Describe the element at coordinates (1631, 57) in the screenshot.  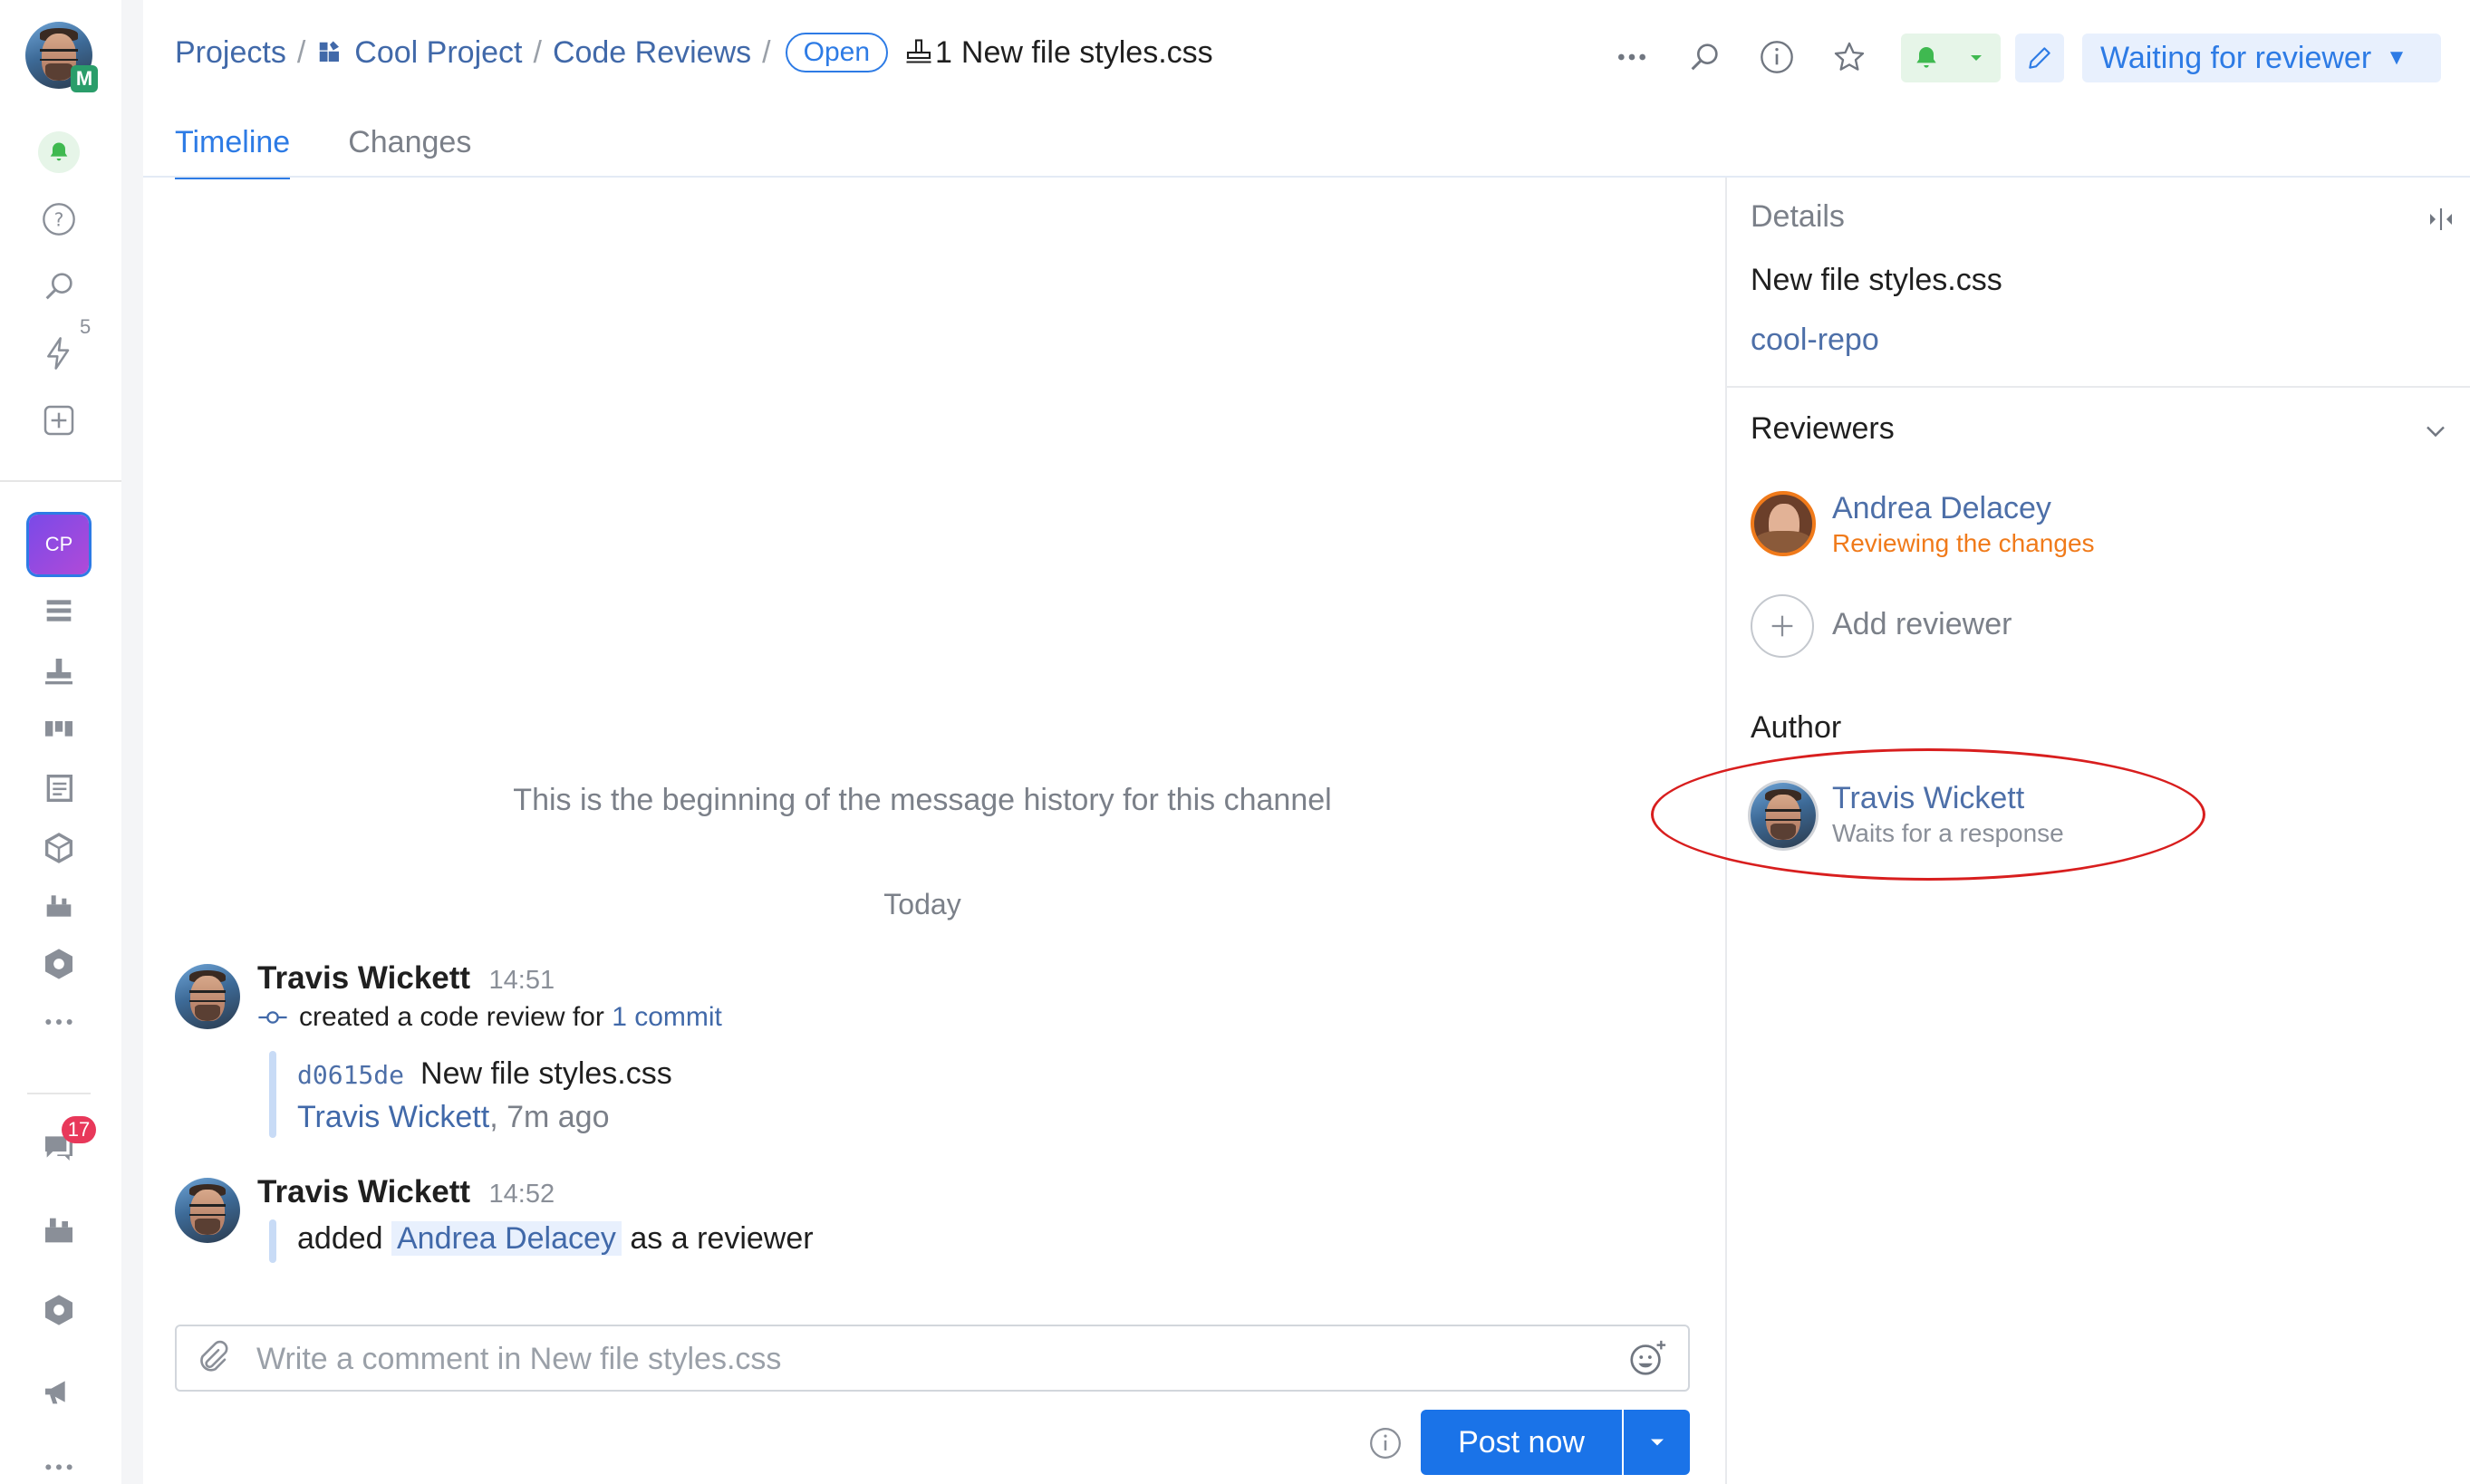
I see `more-options-icon` at that location.